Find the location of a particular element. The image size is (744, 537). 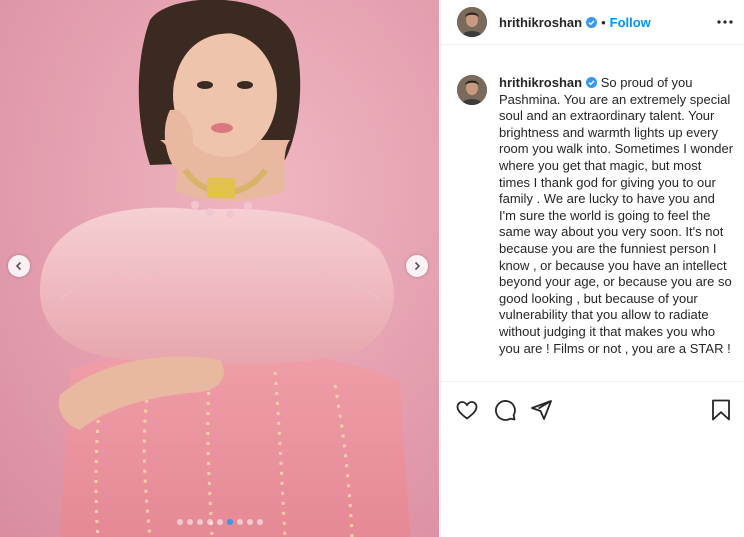

more-options-icon is located at coordinates (725, 22).